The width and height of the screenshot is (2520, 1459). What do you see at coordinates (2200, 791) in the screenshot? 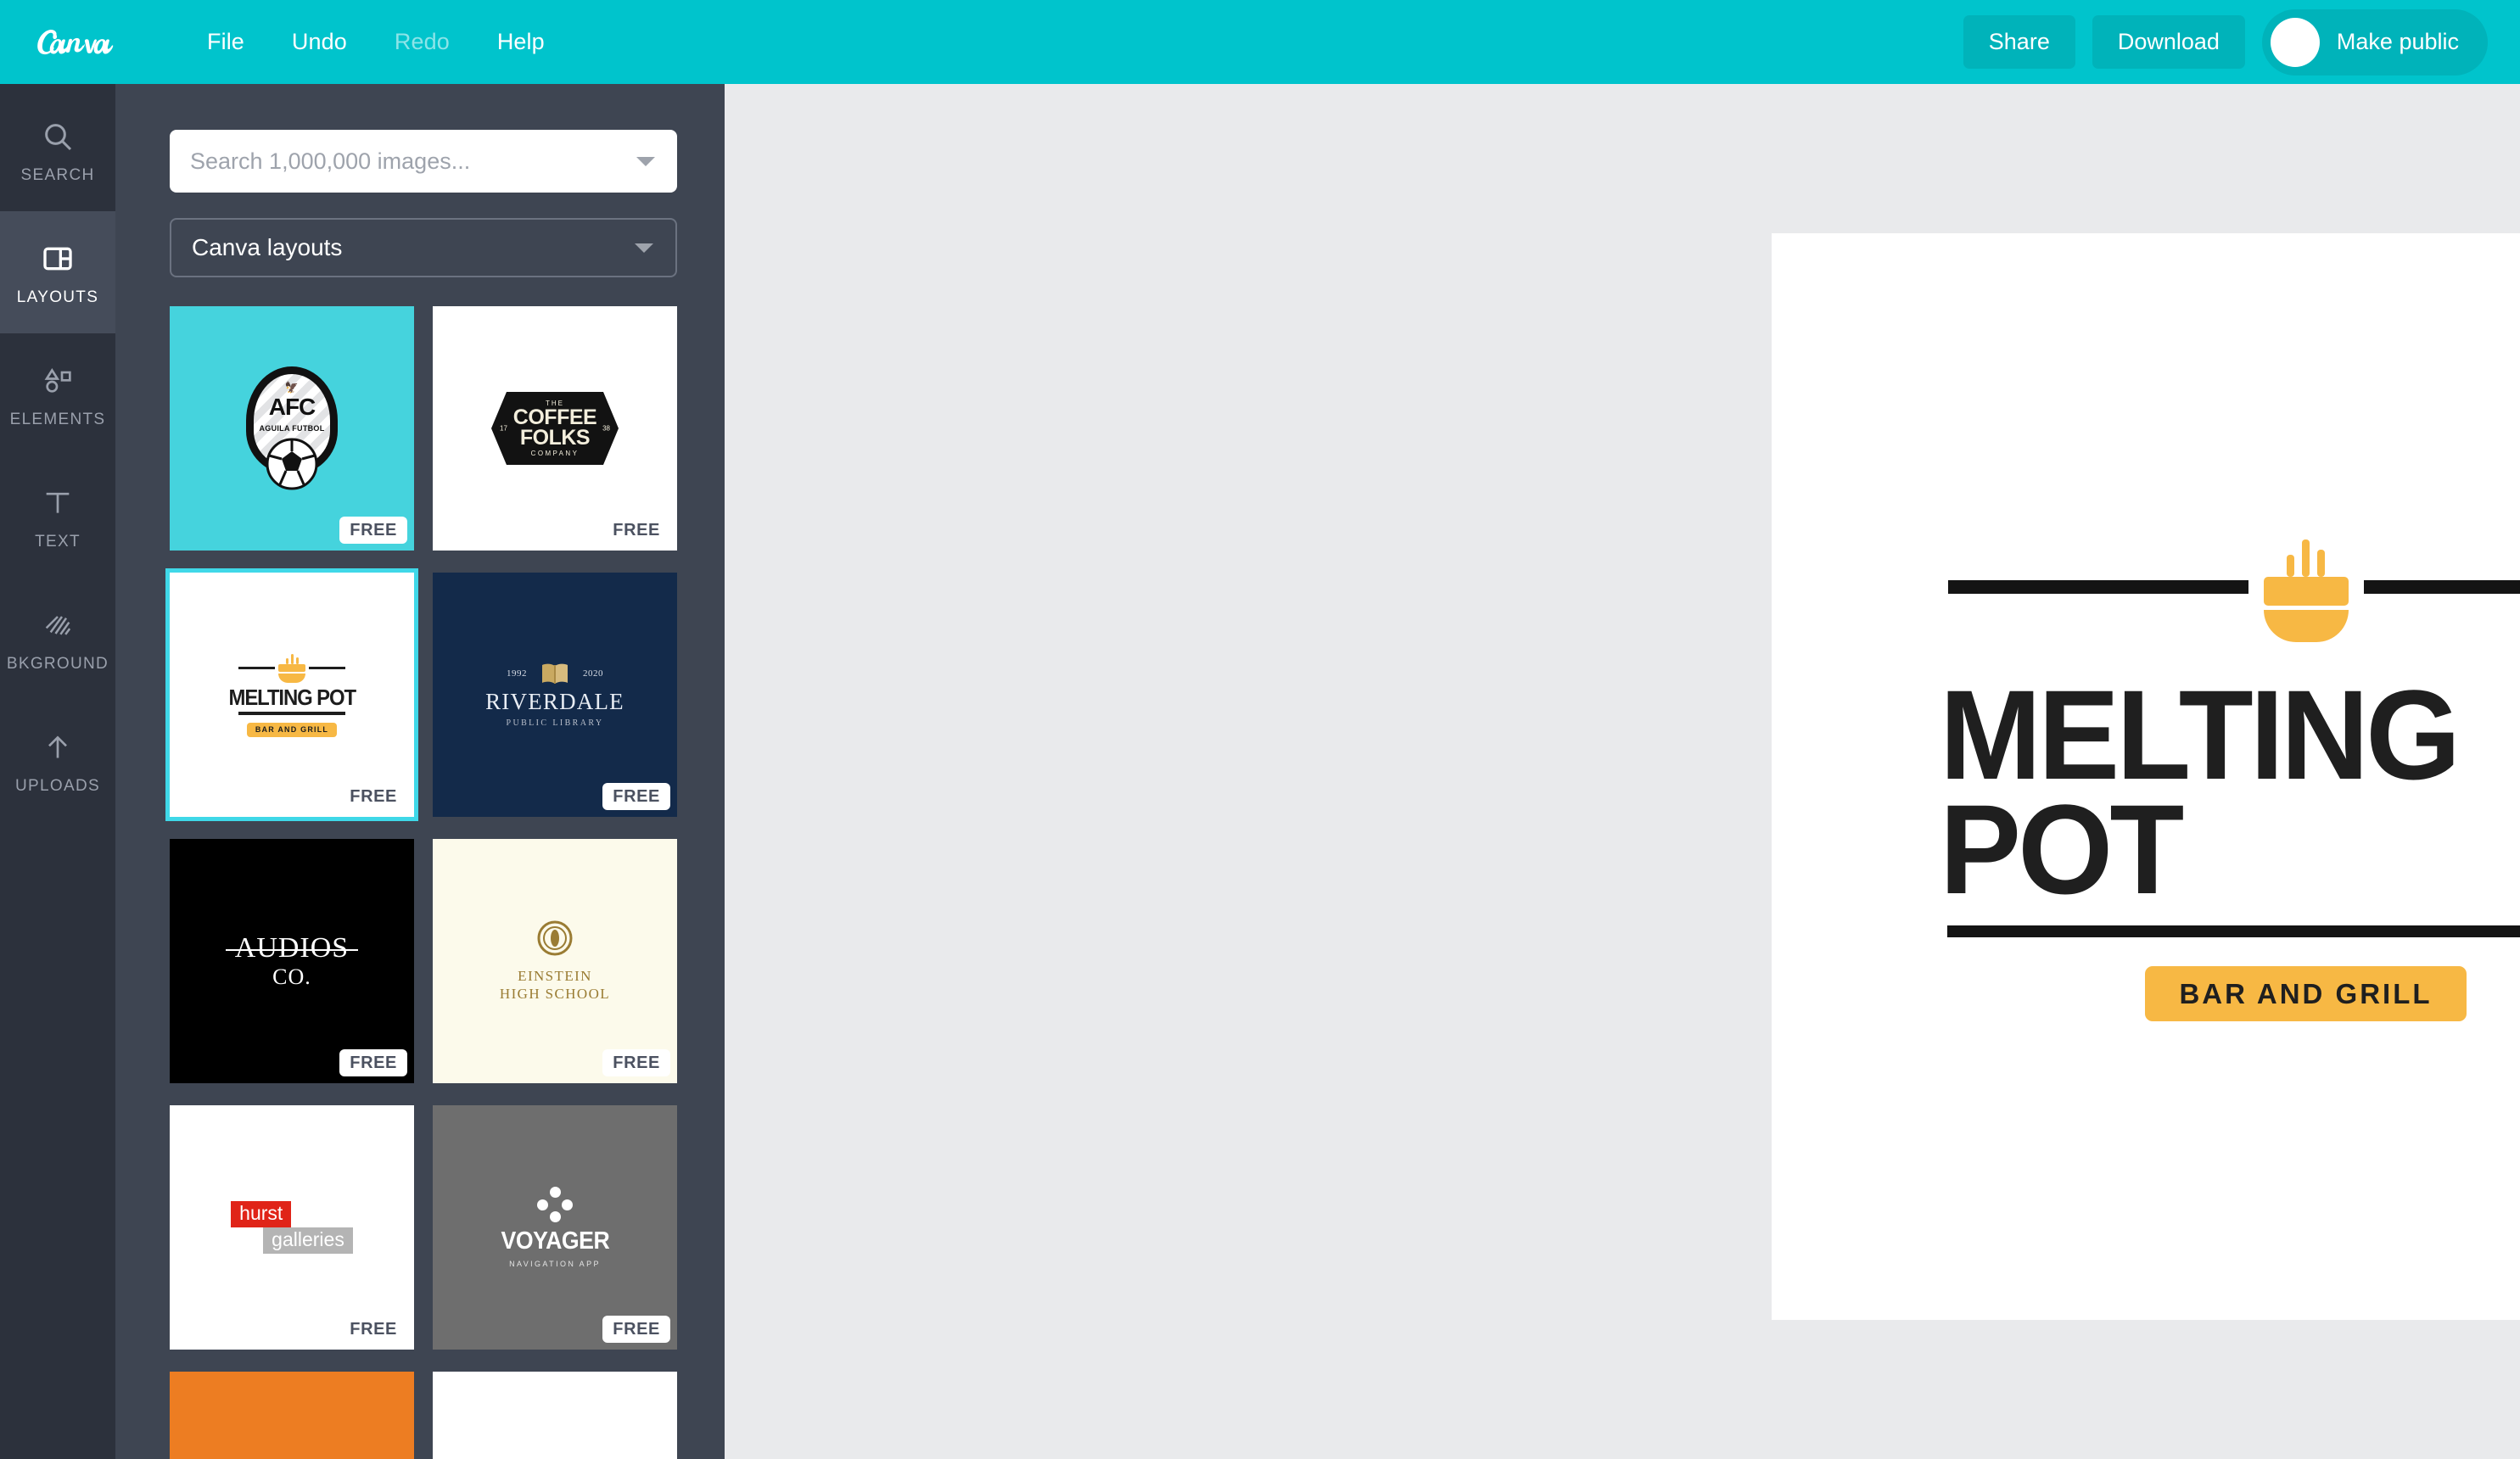
I see `logo-title: MELTING POT` at bounding box center [2200, 791].